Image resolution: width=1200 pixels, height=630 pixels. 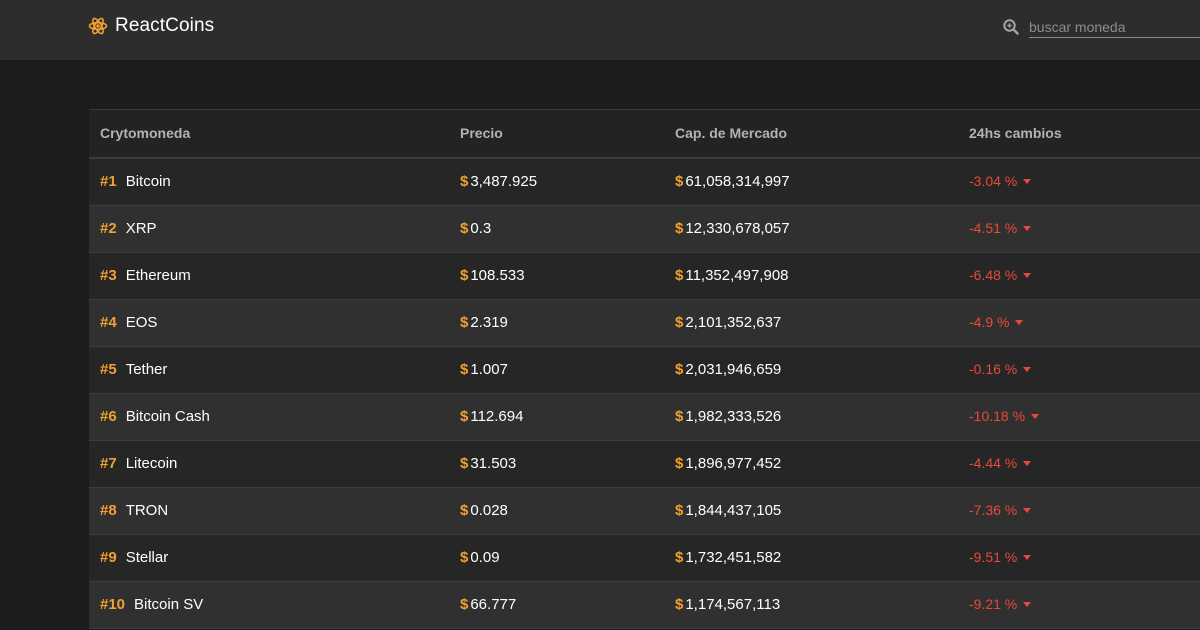 What do you see at coordinates (981, 322) in the screenshot?
I see `change-value: -4.9` at bounding box center [981, 322].